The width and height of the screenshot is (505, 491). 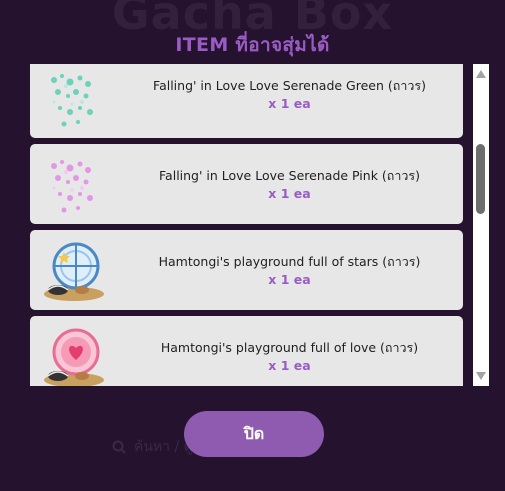 What do you see at coordinates (480, 179) in the screenshot?
I see `scrollbar-thumb` at bounding box center [480, 179].